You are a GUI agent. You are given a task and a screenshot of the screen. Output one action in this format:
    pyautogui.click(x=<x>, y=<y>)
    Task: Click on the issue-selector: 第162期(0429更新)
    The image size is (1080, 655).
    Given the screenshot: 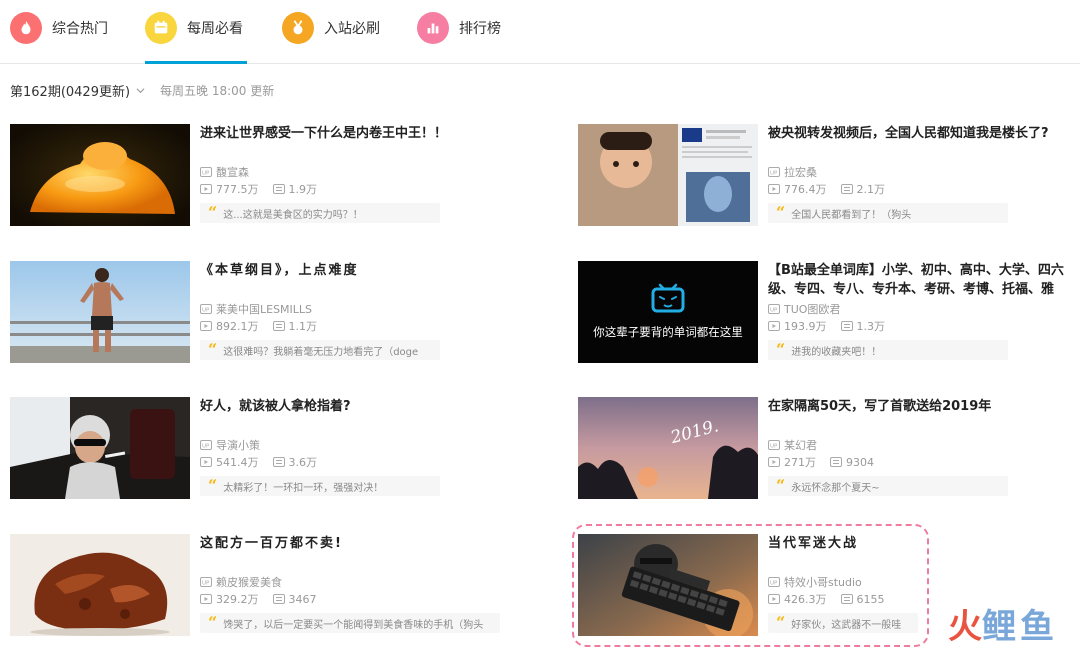 What is the action you would take?
    pyautogui.click(x=77, y=90)
    